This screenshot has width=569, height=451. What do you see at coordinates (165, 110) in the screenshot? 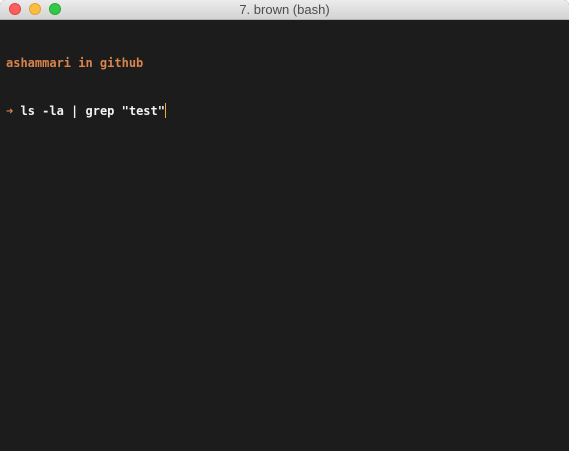
I see `text-cursor` at bounding box center [165, 110].